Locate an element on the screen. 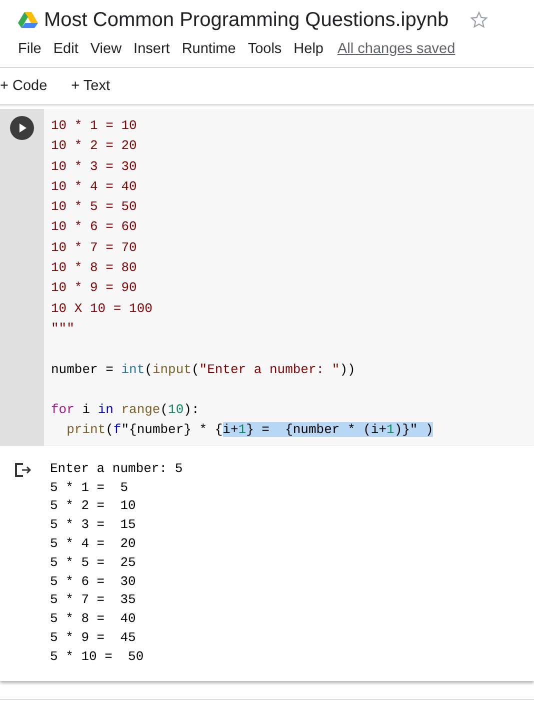 The image size is (534, 720). code-line: 10 * 9 = 90 is located at coordinates (94, 288).